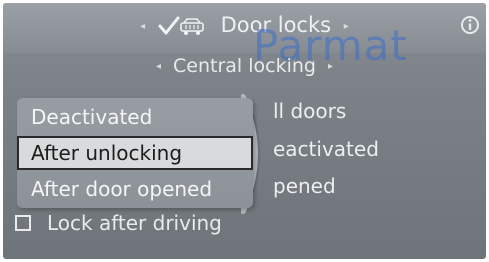  What do you see at coordinates (470, 25) in the screenshot?
I see `info-icon` at bounding box center [470, 25].